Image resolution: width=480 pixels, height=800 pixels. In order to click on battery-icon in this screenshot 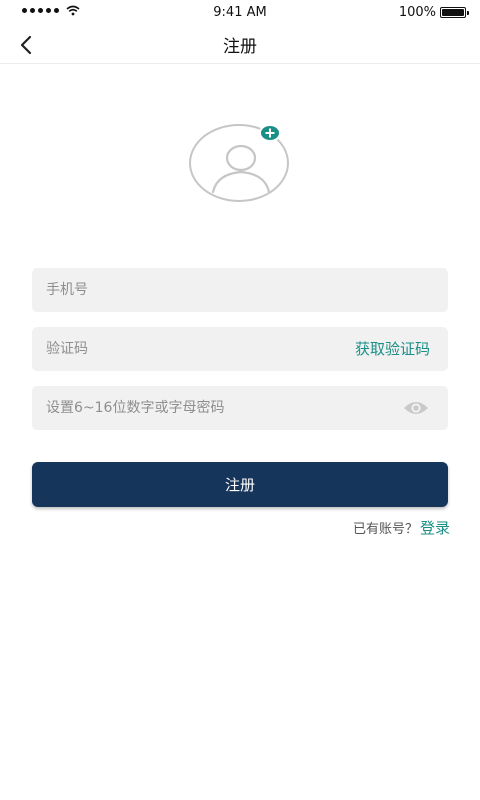, I will do `click(454, 12)`.